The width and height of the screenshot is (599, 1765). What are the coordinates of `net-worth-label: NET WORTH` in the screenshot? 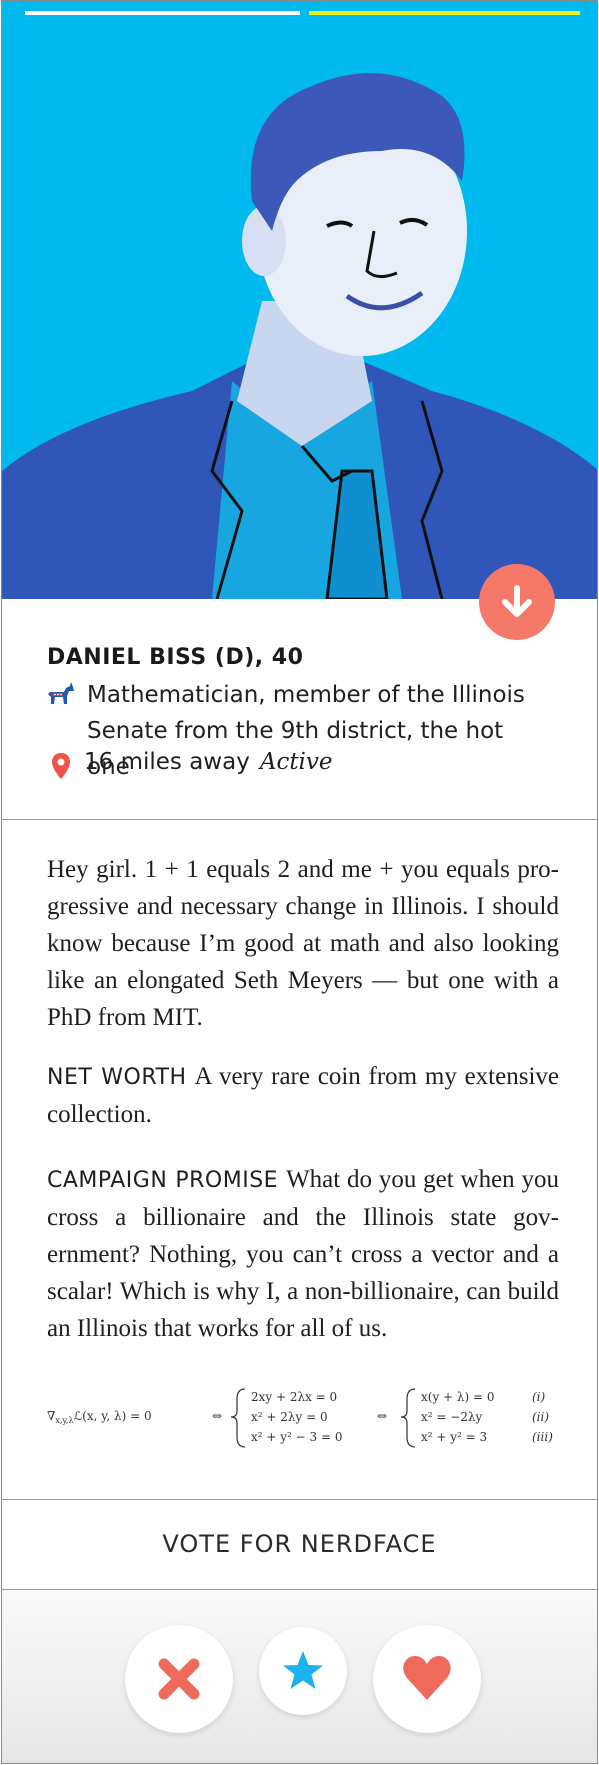 It's located at (117, 1077).